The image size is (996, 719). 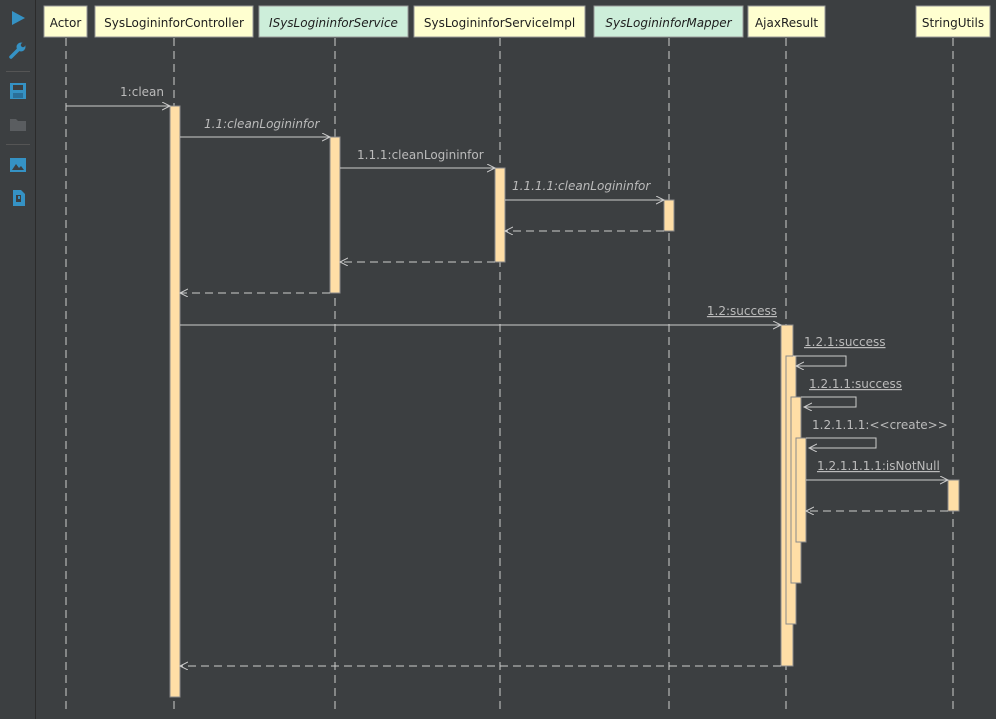 I want to click on image-icon, so click(x=18, y=165).